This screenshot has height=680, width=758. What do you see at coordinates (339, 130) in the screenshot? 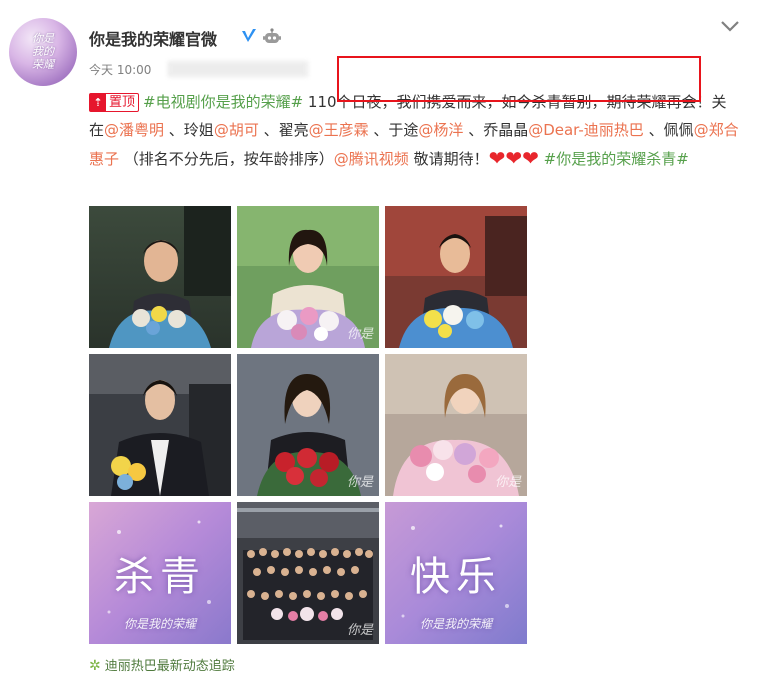
I see `mention-link: @王彦霖` at bounding box center [339, 130].